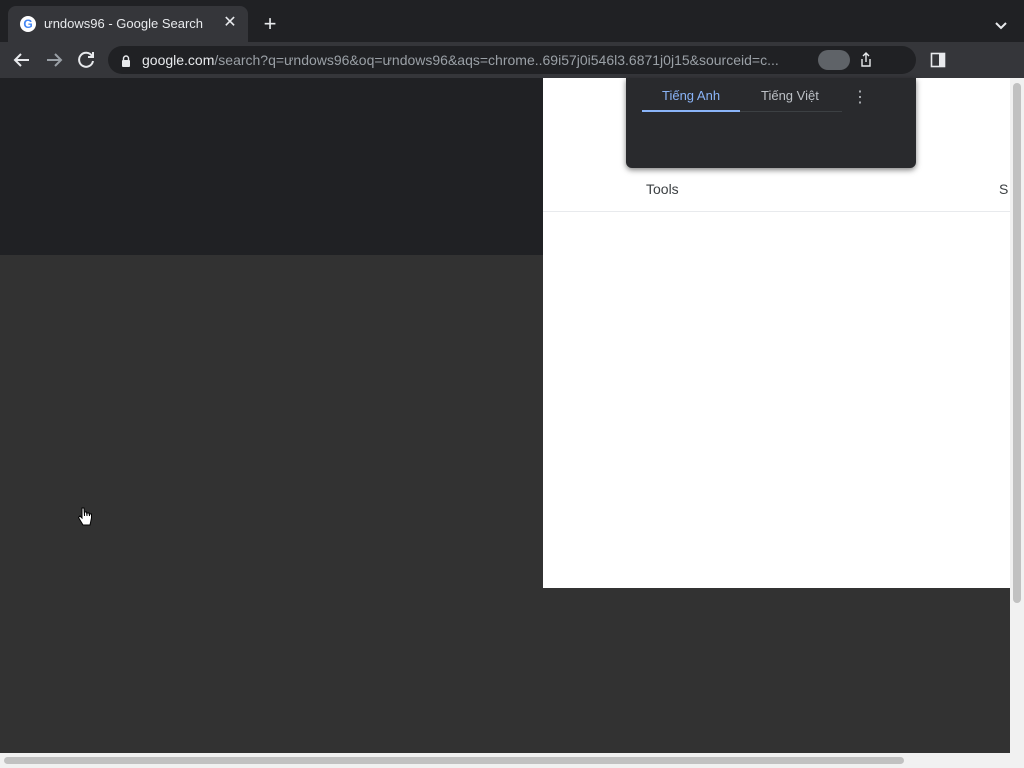 The image size is (1024, 768). Describe the element at coordinates (691, 111) in the screenshot. I see `active-tab-indicator` at that location.